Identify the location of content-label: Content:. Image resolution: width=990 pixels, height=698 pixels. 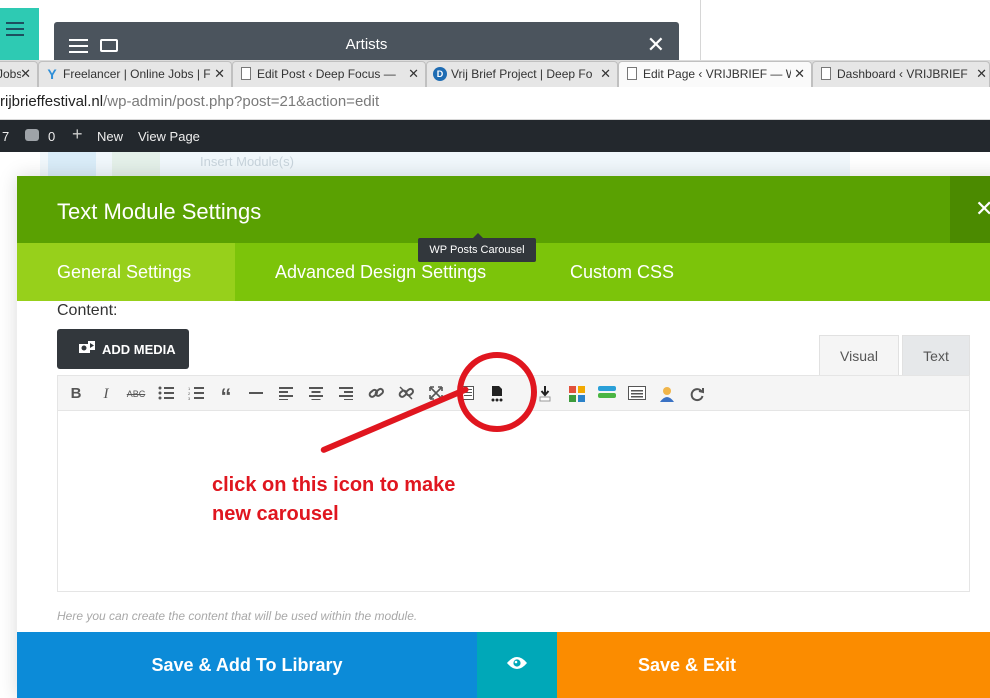
(87, 310).